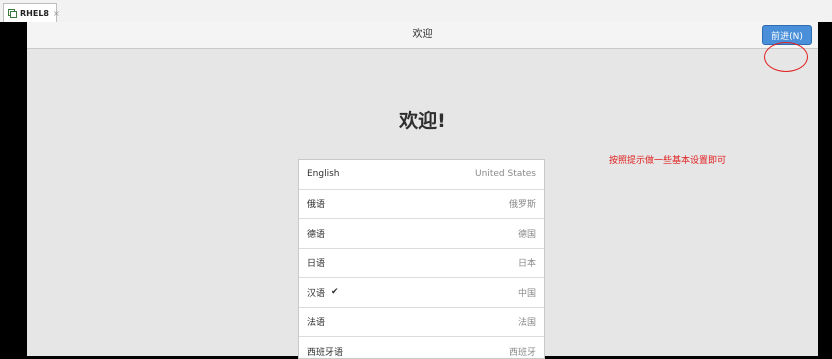  I want to click on language-region: 德国, so click(526, 234).